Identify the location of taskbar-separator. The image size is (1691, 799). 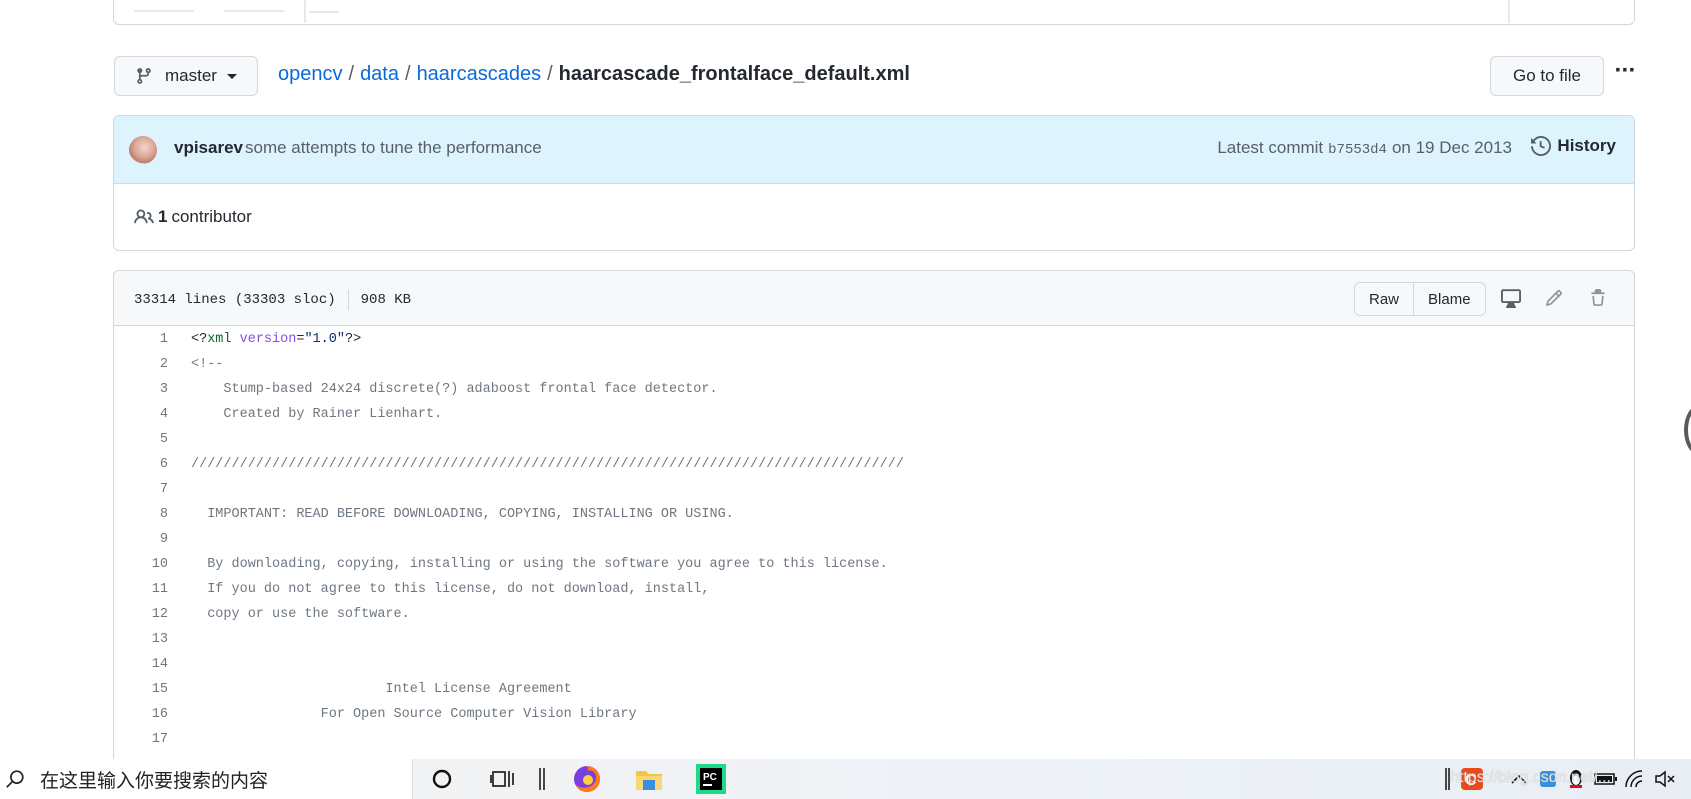
(542, 779).